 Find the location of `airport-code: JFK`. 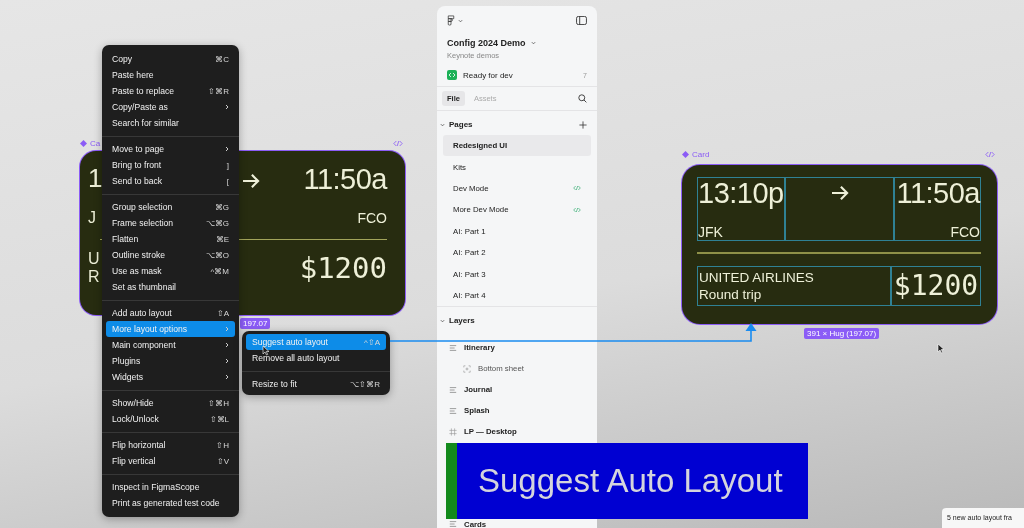

airport-code: JFK is located at coordinates (711, 232).